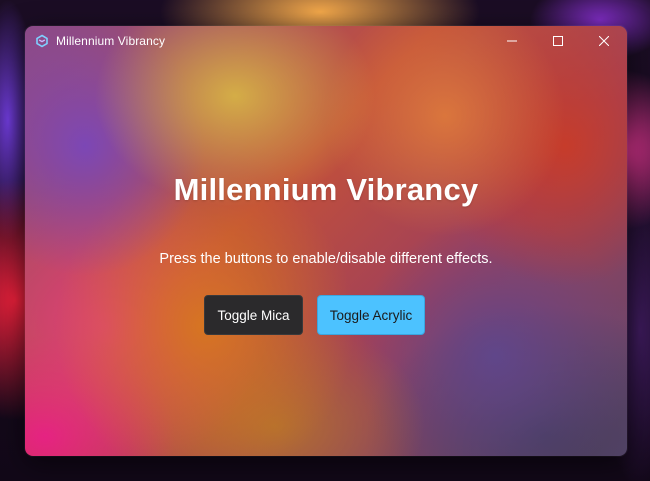 The width and height of the screenshot is (650, 481). I want to click on page-title: Millennium Vibrancy, so click(326, 189).